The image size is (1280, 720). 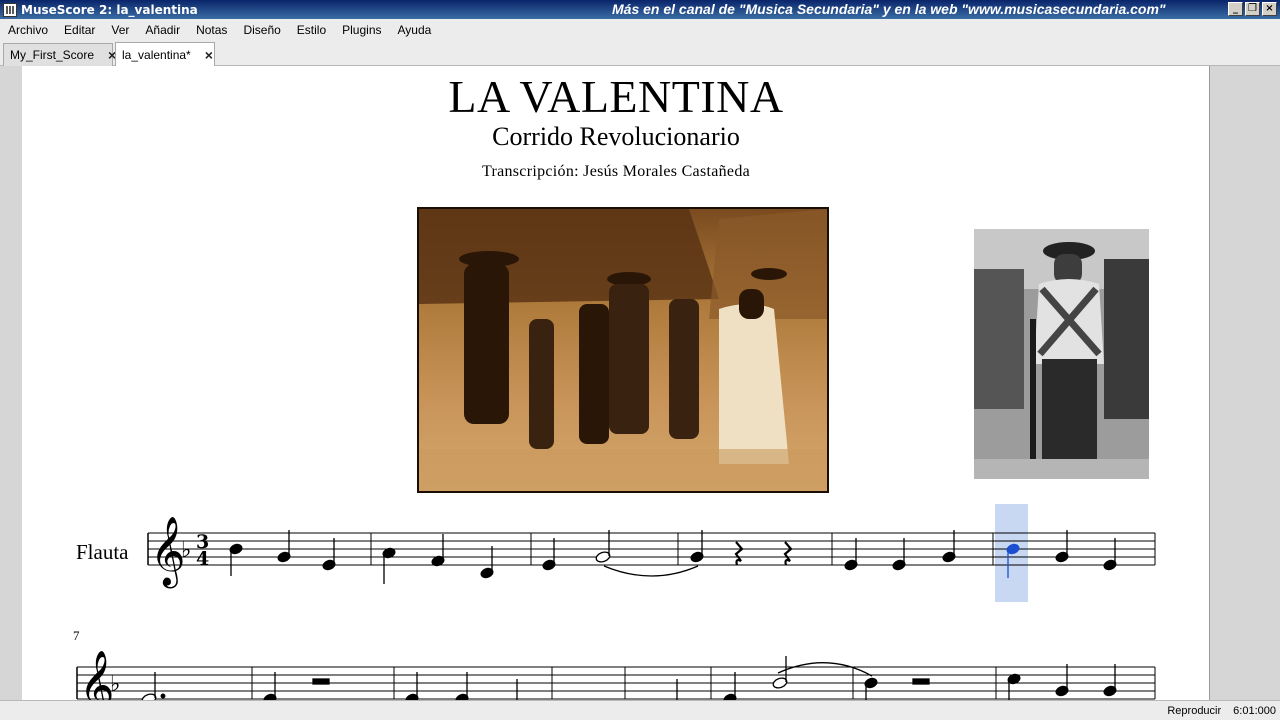 What do you see at coordinates (1235, 9) in the screenshot?
I see `minimize-button: _` at bounding box center [1235, 9].